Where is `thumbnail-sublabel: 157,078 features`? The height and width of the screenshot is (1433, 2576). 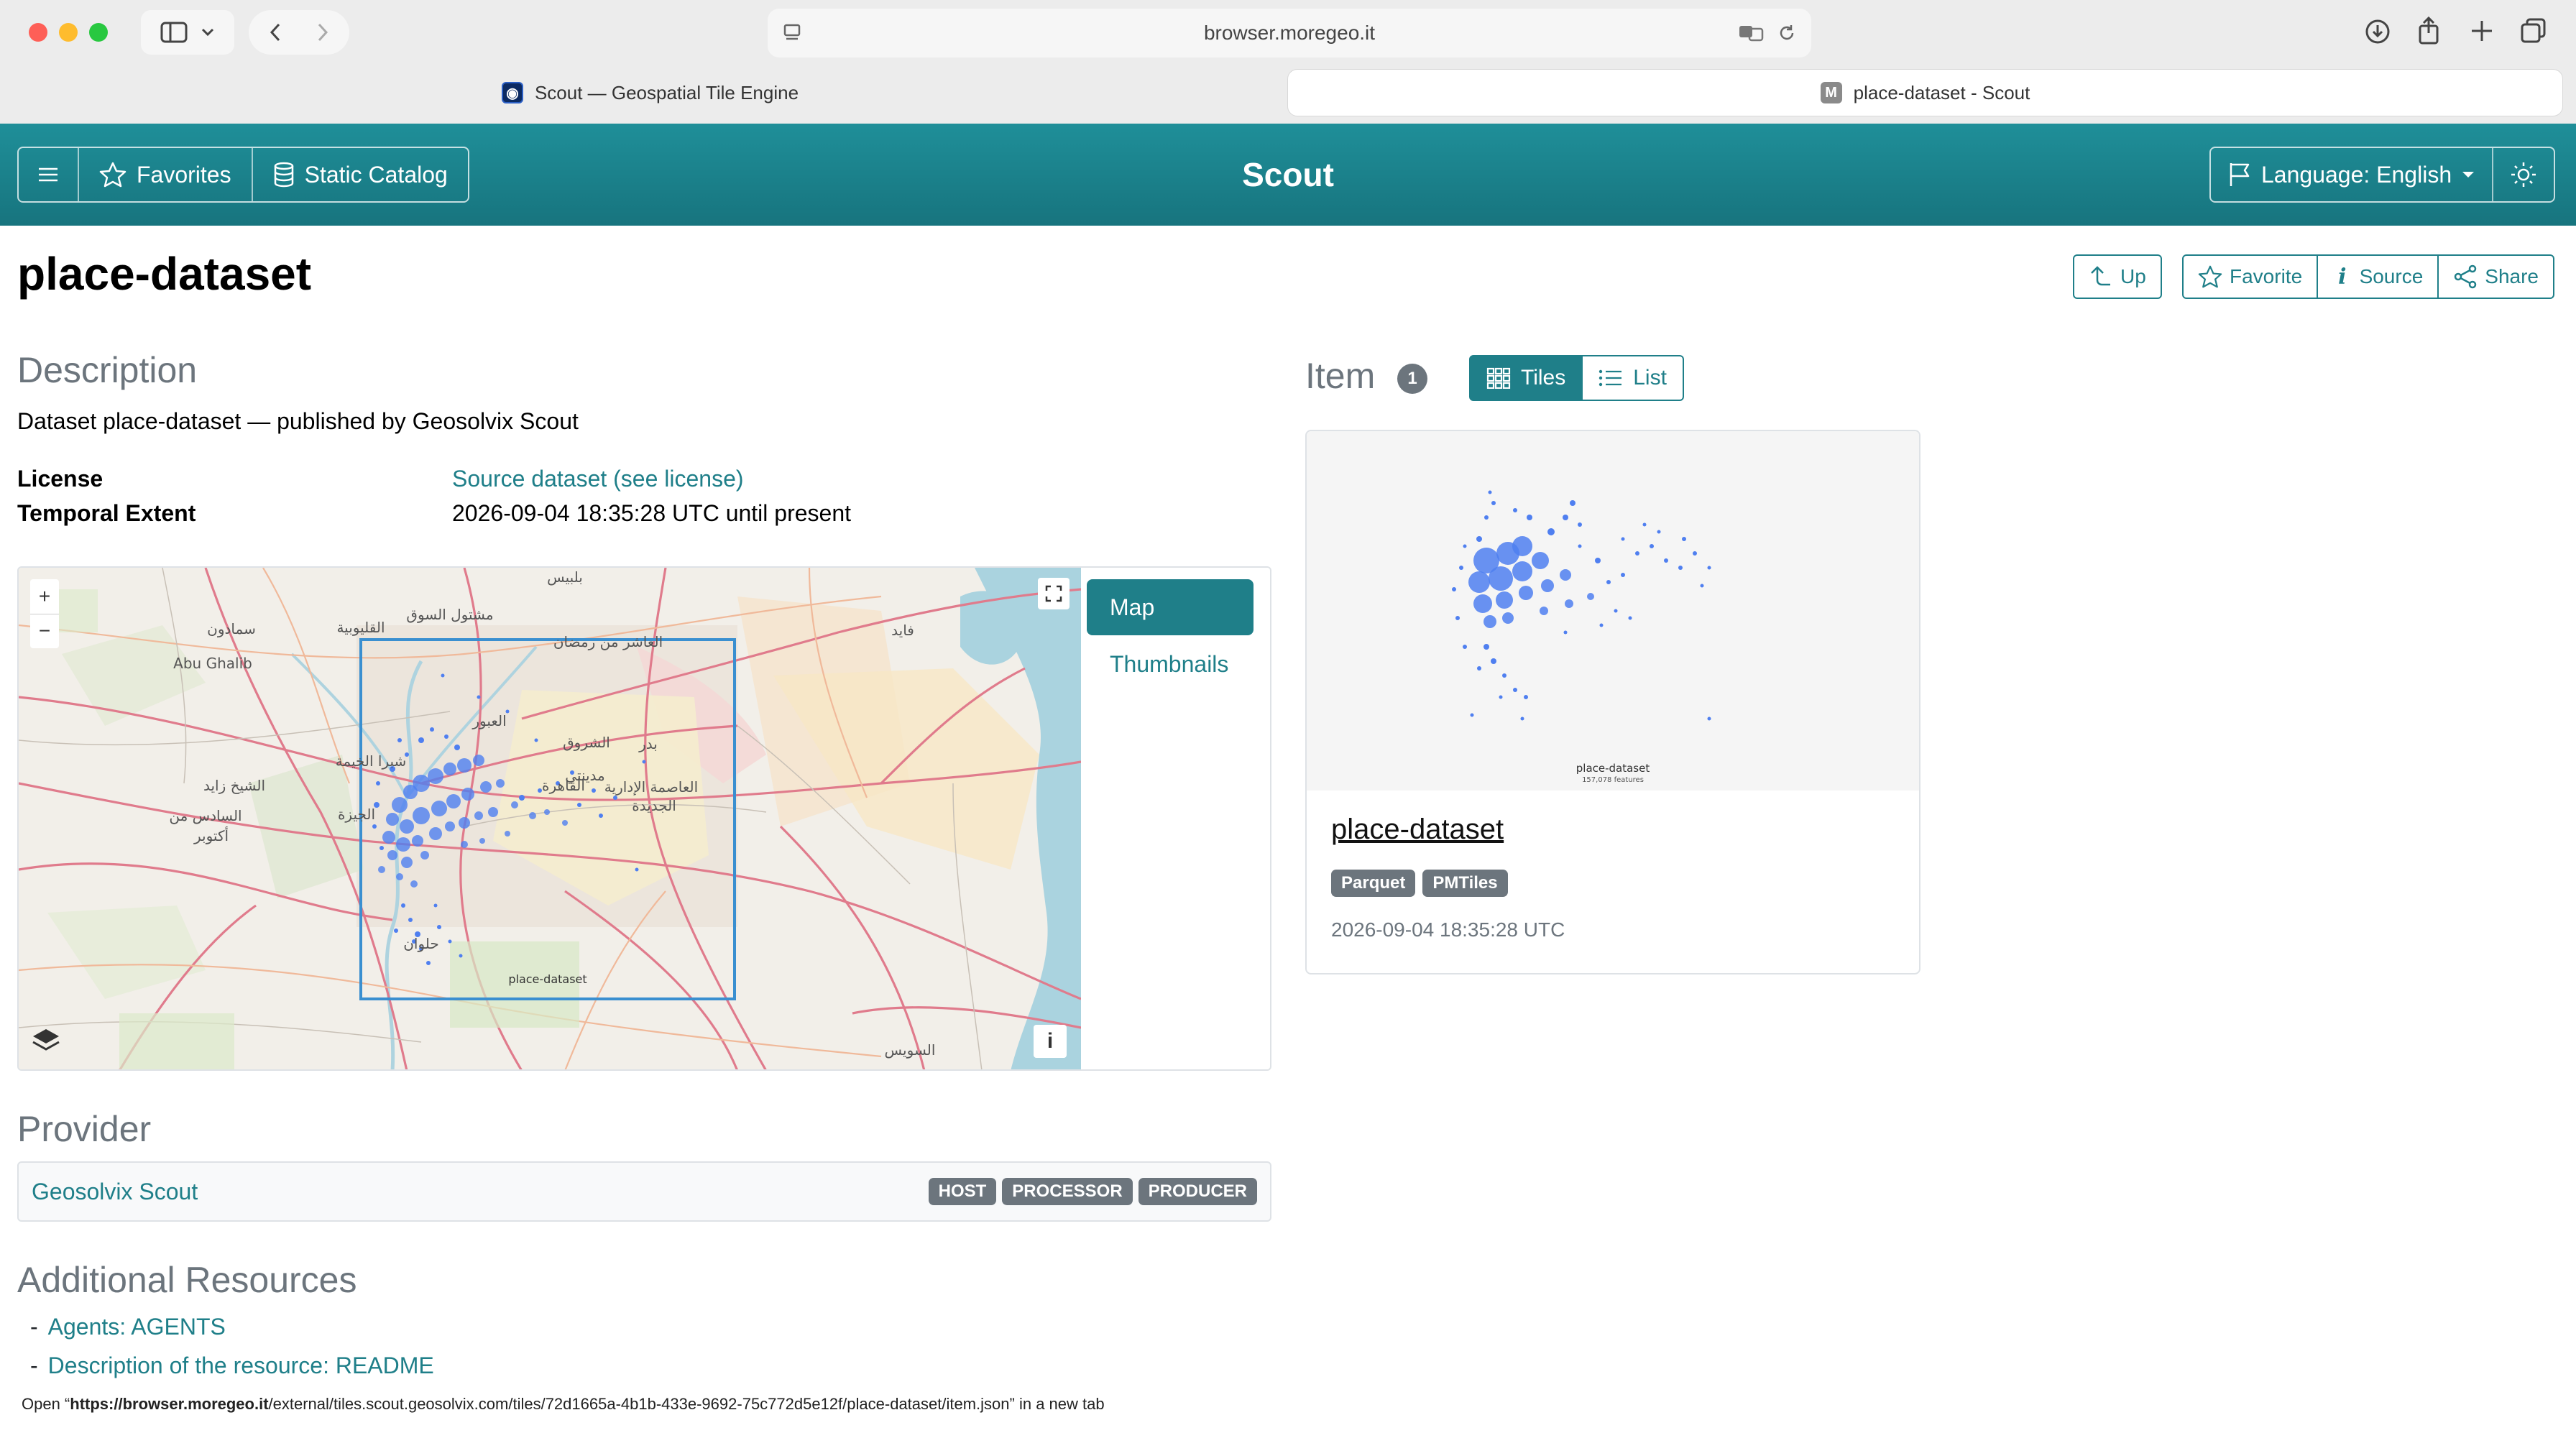 thumbnail-sublabel: 157,078 features is located at coordinates (1613, 780).